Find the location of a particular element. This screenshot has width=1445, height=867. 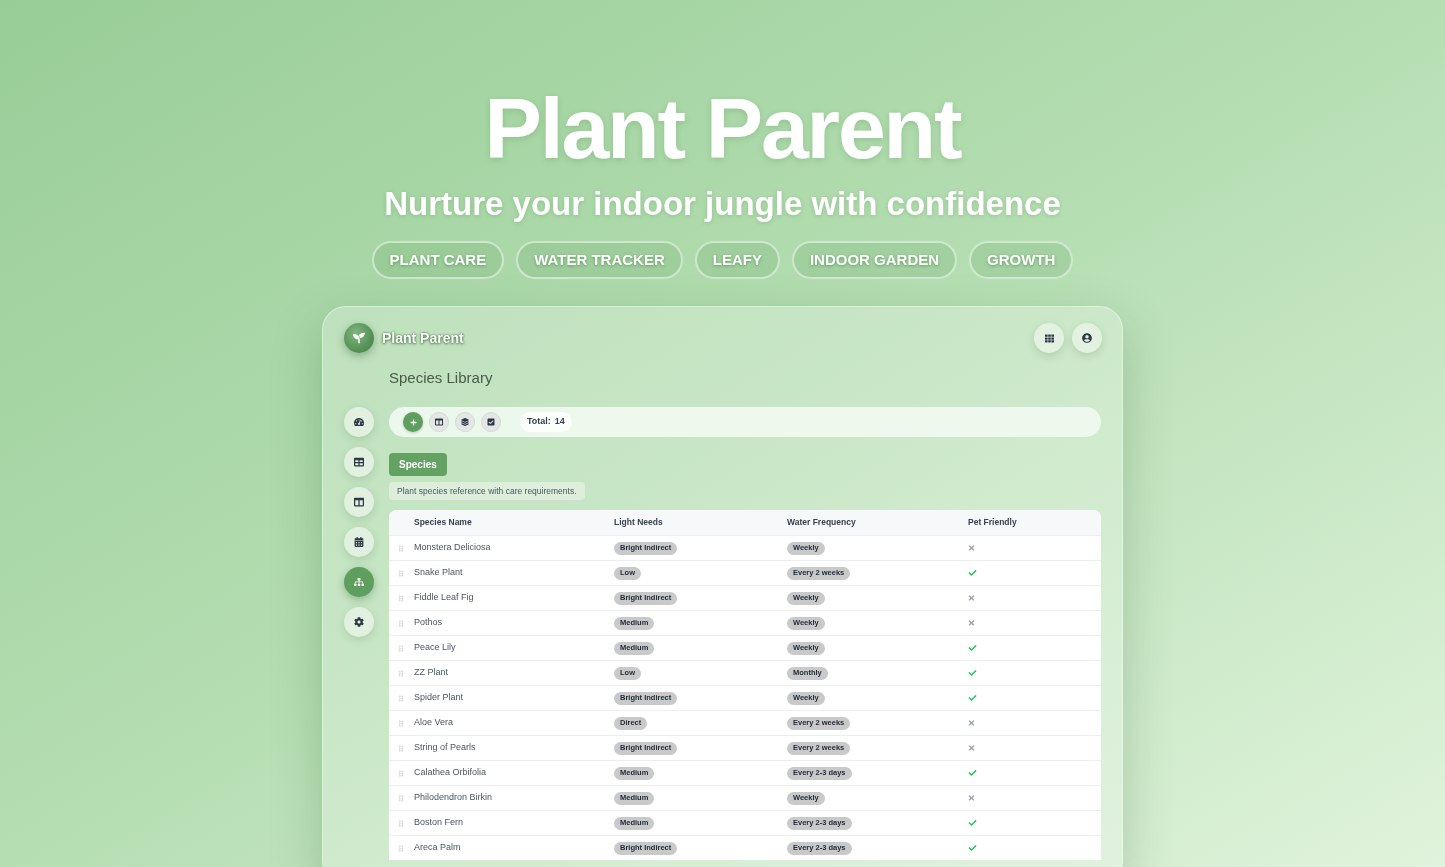

sprout-icon is located at coordinates (359, 338).